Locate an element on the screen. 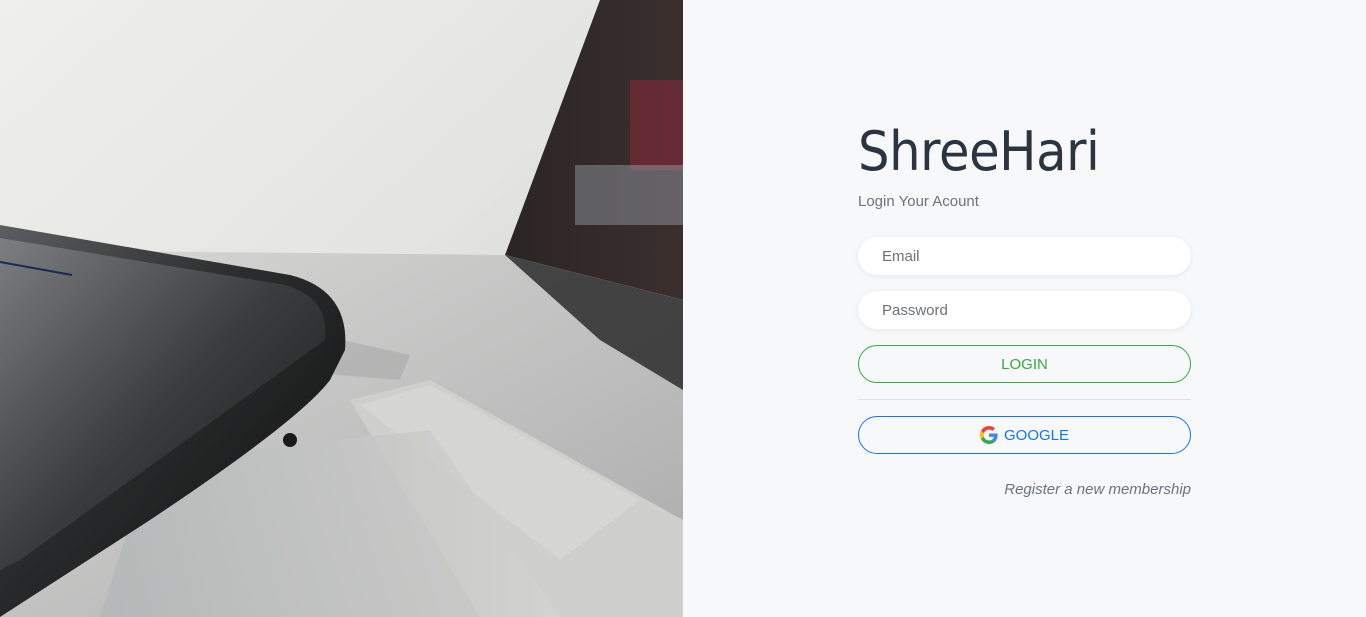  login-button-label: LOGIN is located at coordinates (1024, 364).